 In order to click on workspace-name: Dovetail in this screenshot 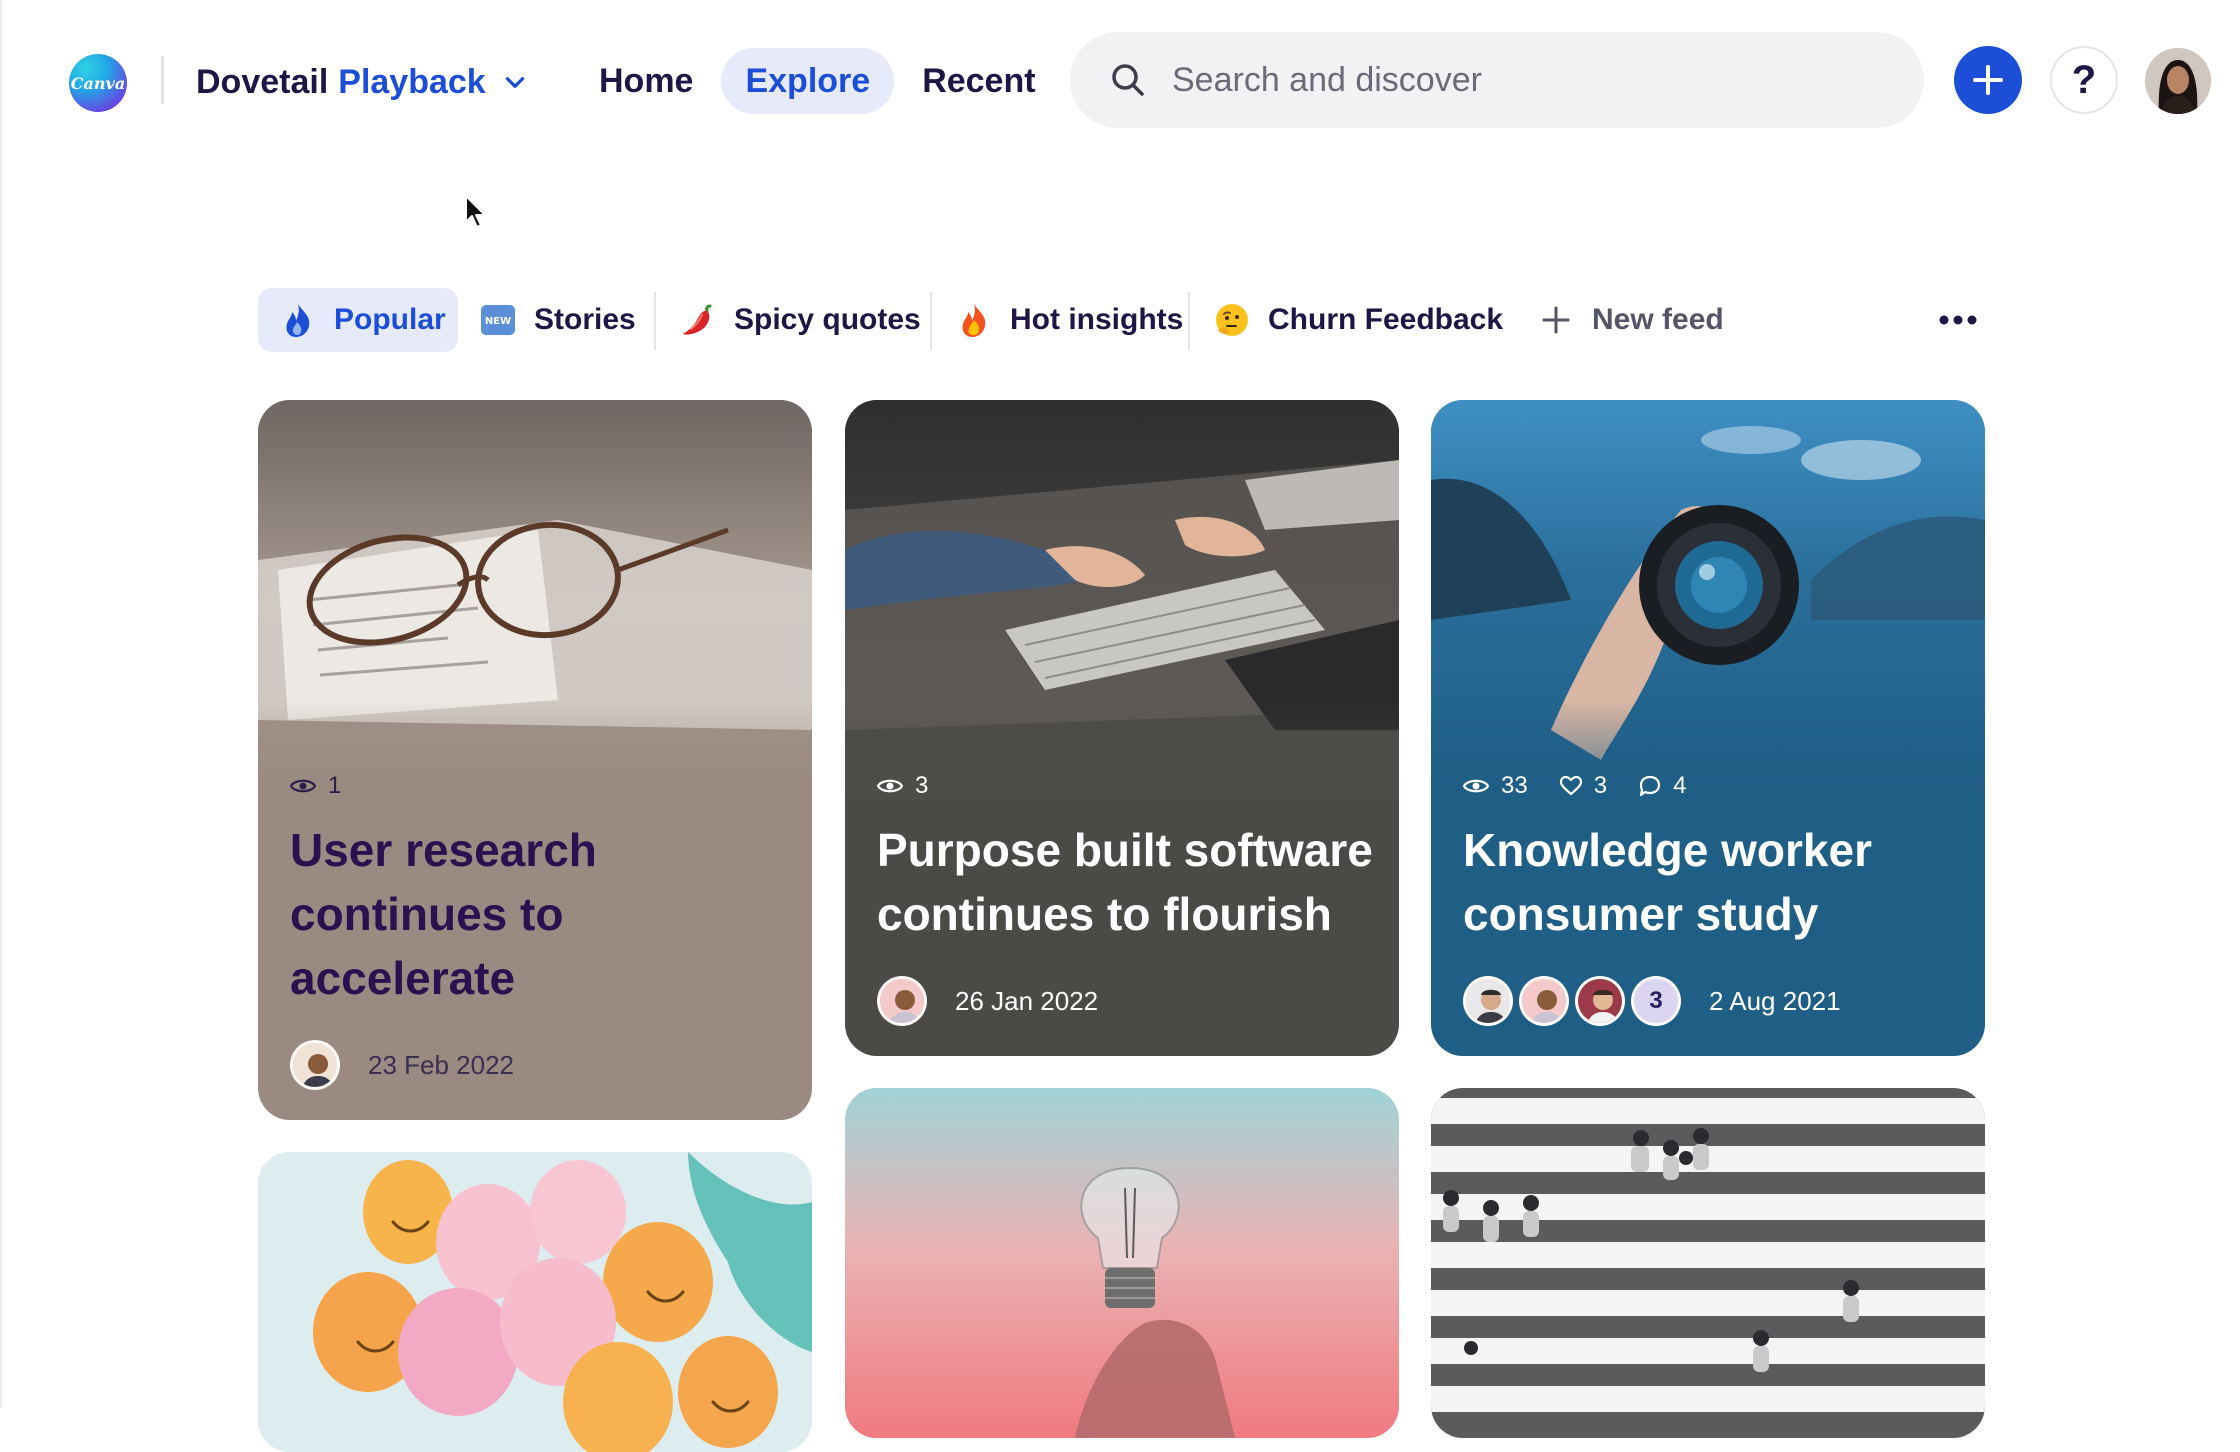, I will do `click(262, 81)`.